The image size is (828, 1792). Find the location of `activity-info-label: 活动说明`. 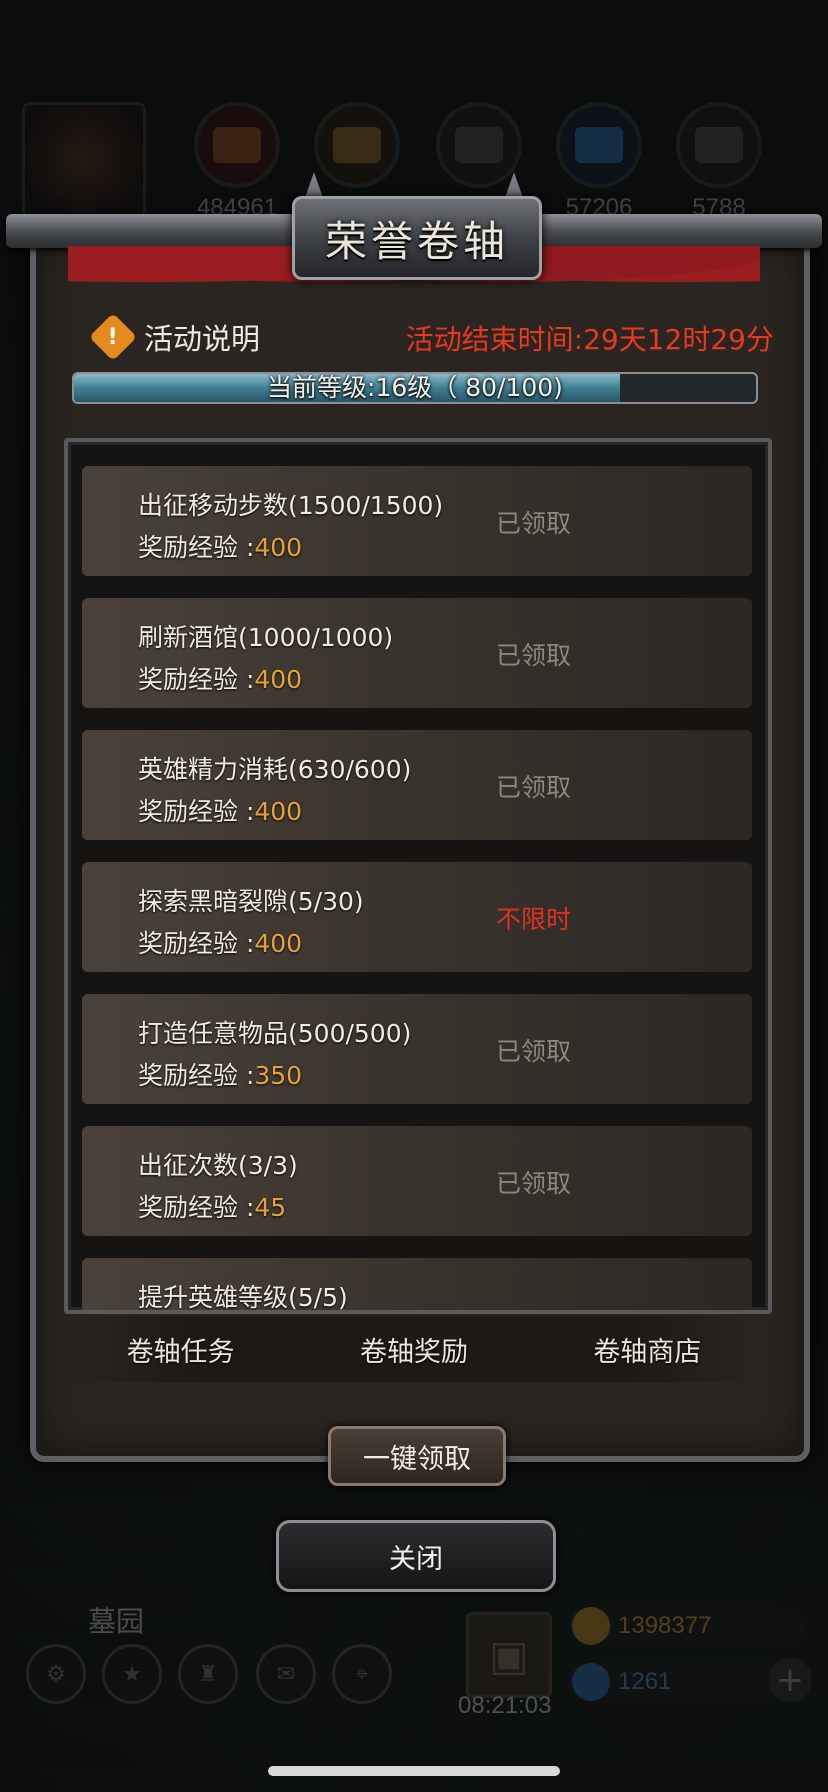

activity-info-label: 活动说明 is located at coordinates (202, 339).